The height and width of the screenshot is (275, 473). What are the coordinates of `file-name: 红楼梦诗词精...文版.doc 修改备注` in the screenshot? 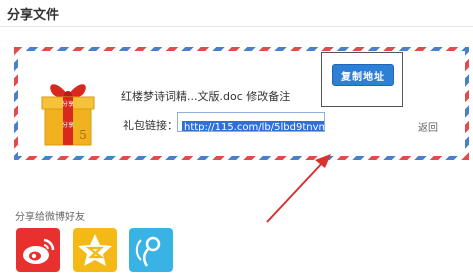 It's located at (206, 96).